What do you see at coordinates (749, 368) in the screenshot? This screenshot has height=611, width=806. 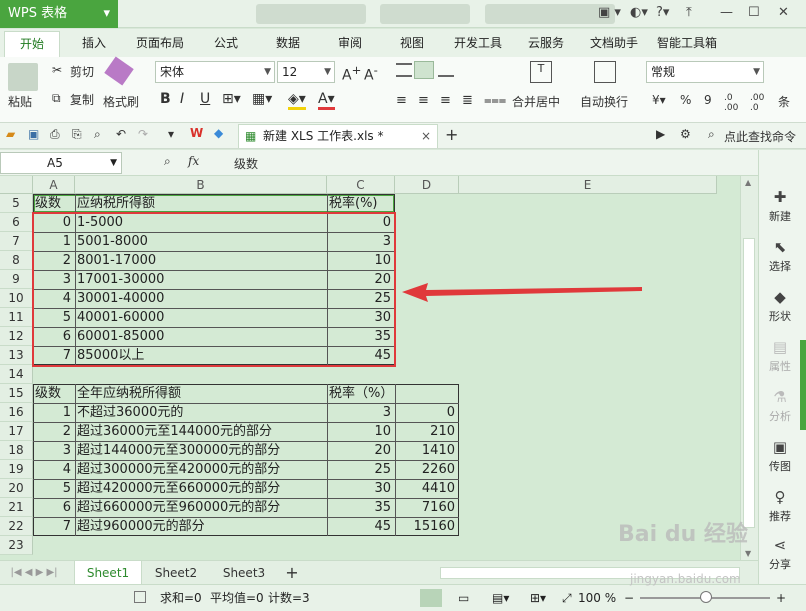 I see `vertical-scrollbar: ▲ ▼` at bounding box center [749, 368].